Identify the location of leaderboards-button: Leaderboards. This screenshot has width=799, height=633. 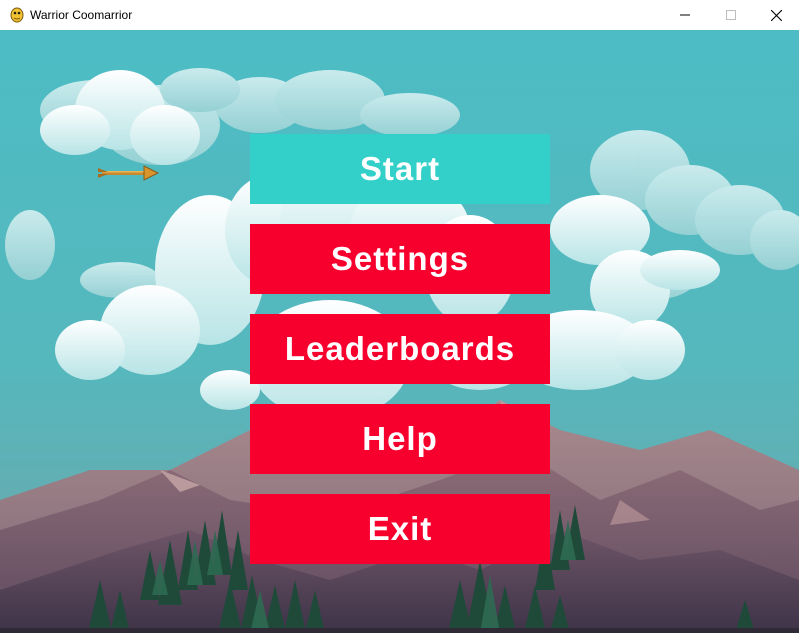
(400, 349).